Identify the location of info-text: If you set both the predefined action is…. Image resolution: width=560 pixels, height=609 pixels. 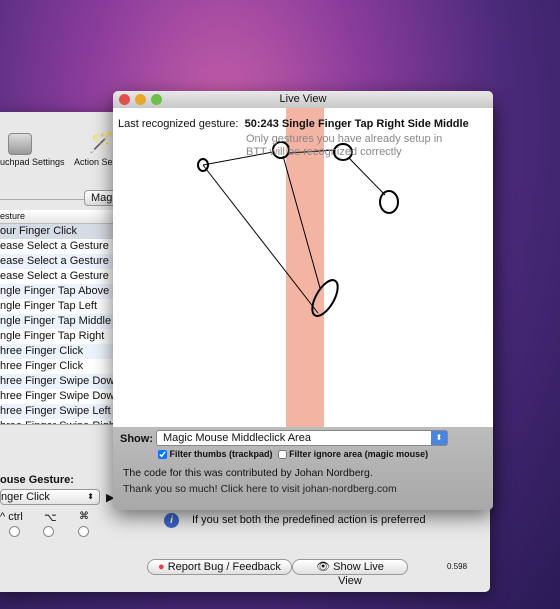
(309, 520).